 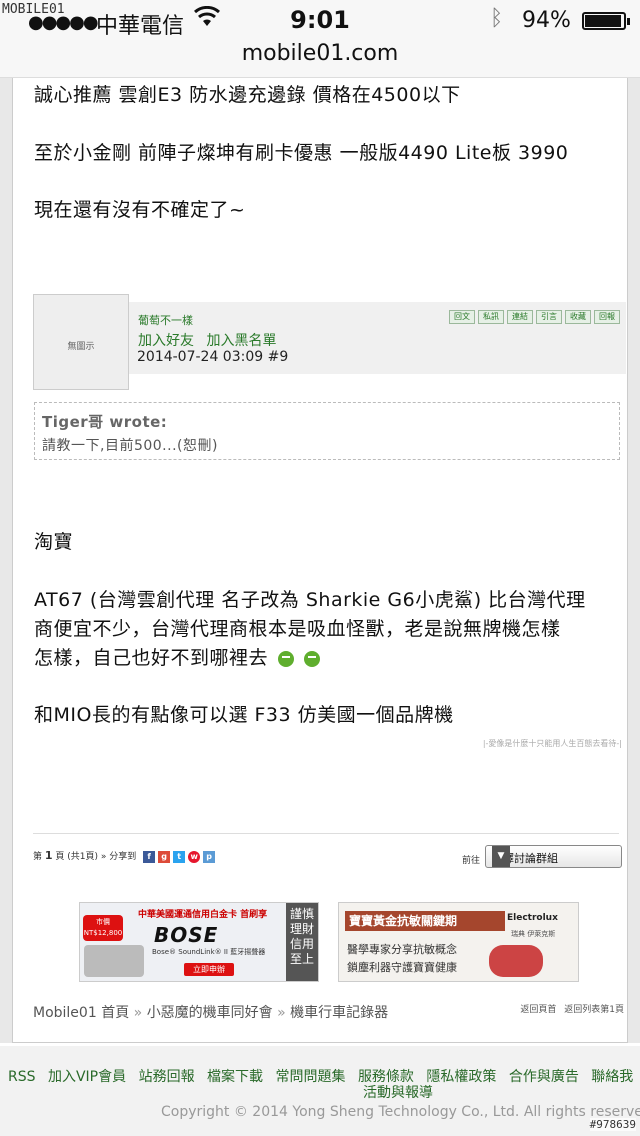 What do you see at coordinates (544, 1077) in the screenshot?
I see `footer-link-advertise: 合作與廣告` at bounding box center [544, 1077].